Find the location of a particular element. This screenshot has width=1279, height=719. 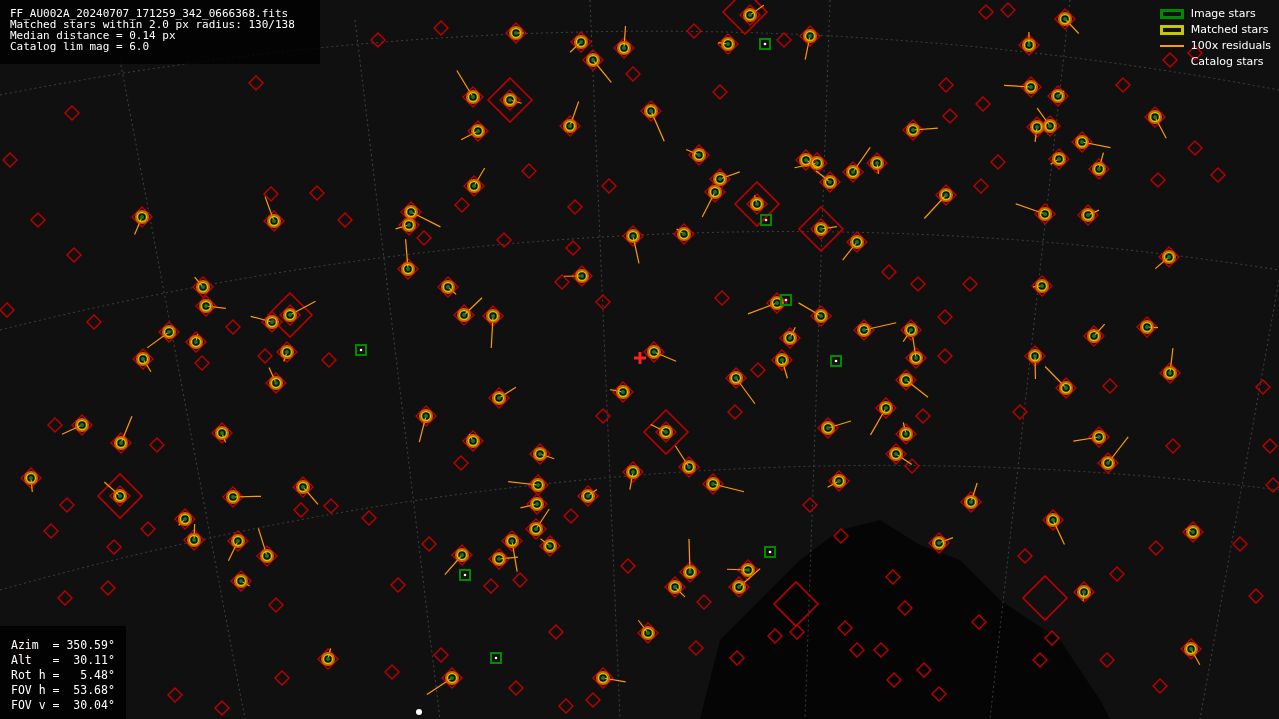

legend-label: Matched stars is located at coordinates (1229, 29).